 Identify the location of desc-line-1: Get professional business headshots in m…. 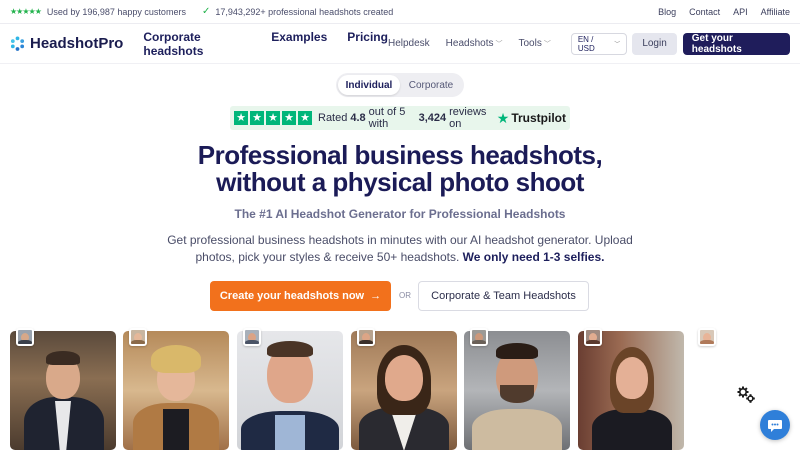
(400, 240).